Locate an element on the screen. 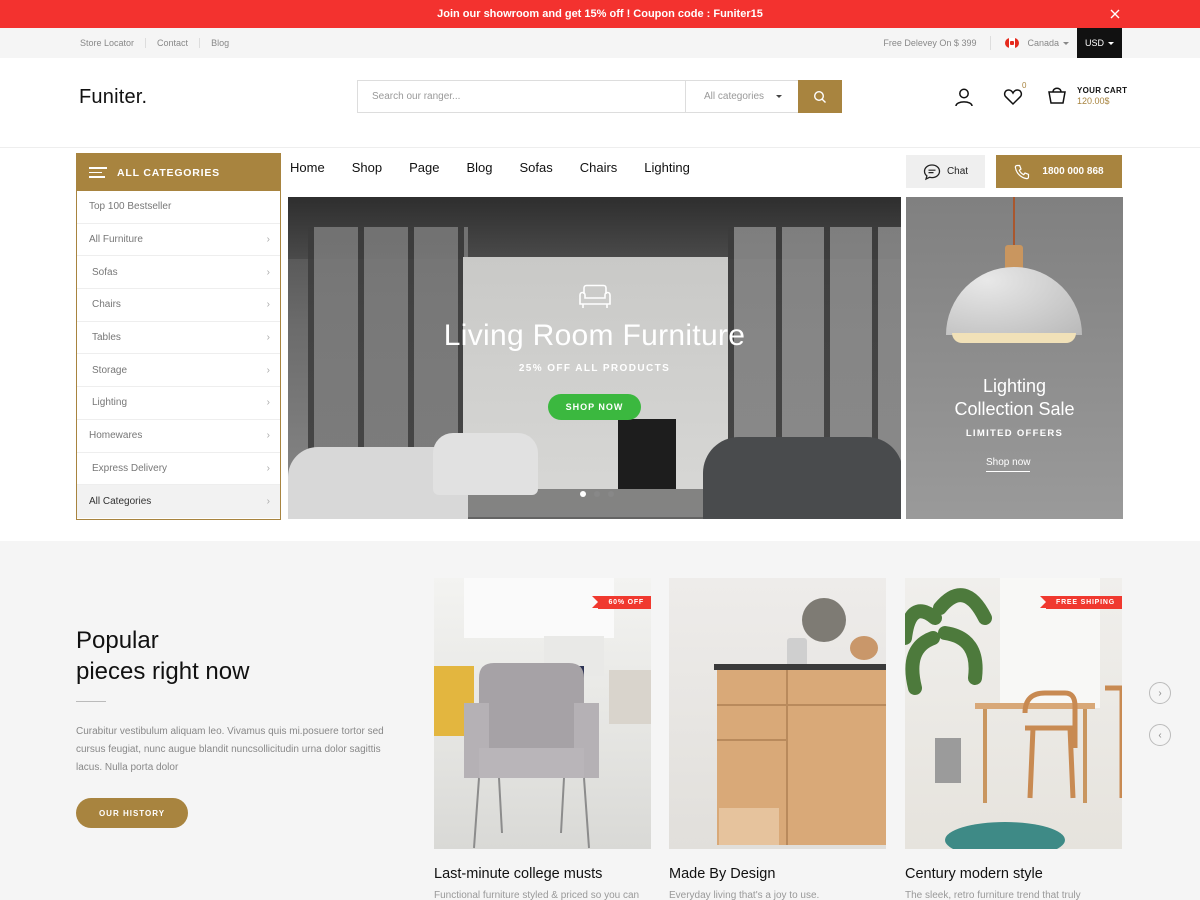  category-item-all-furniture: All Furniture › is located at coordinates (178, 240).